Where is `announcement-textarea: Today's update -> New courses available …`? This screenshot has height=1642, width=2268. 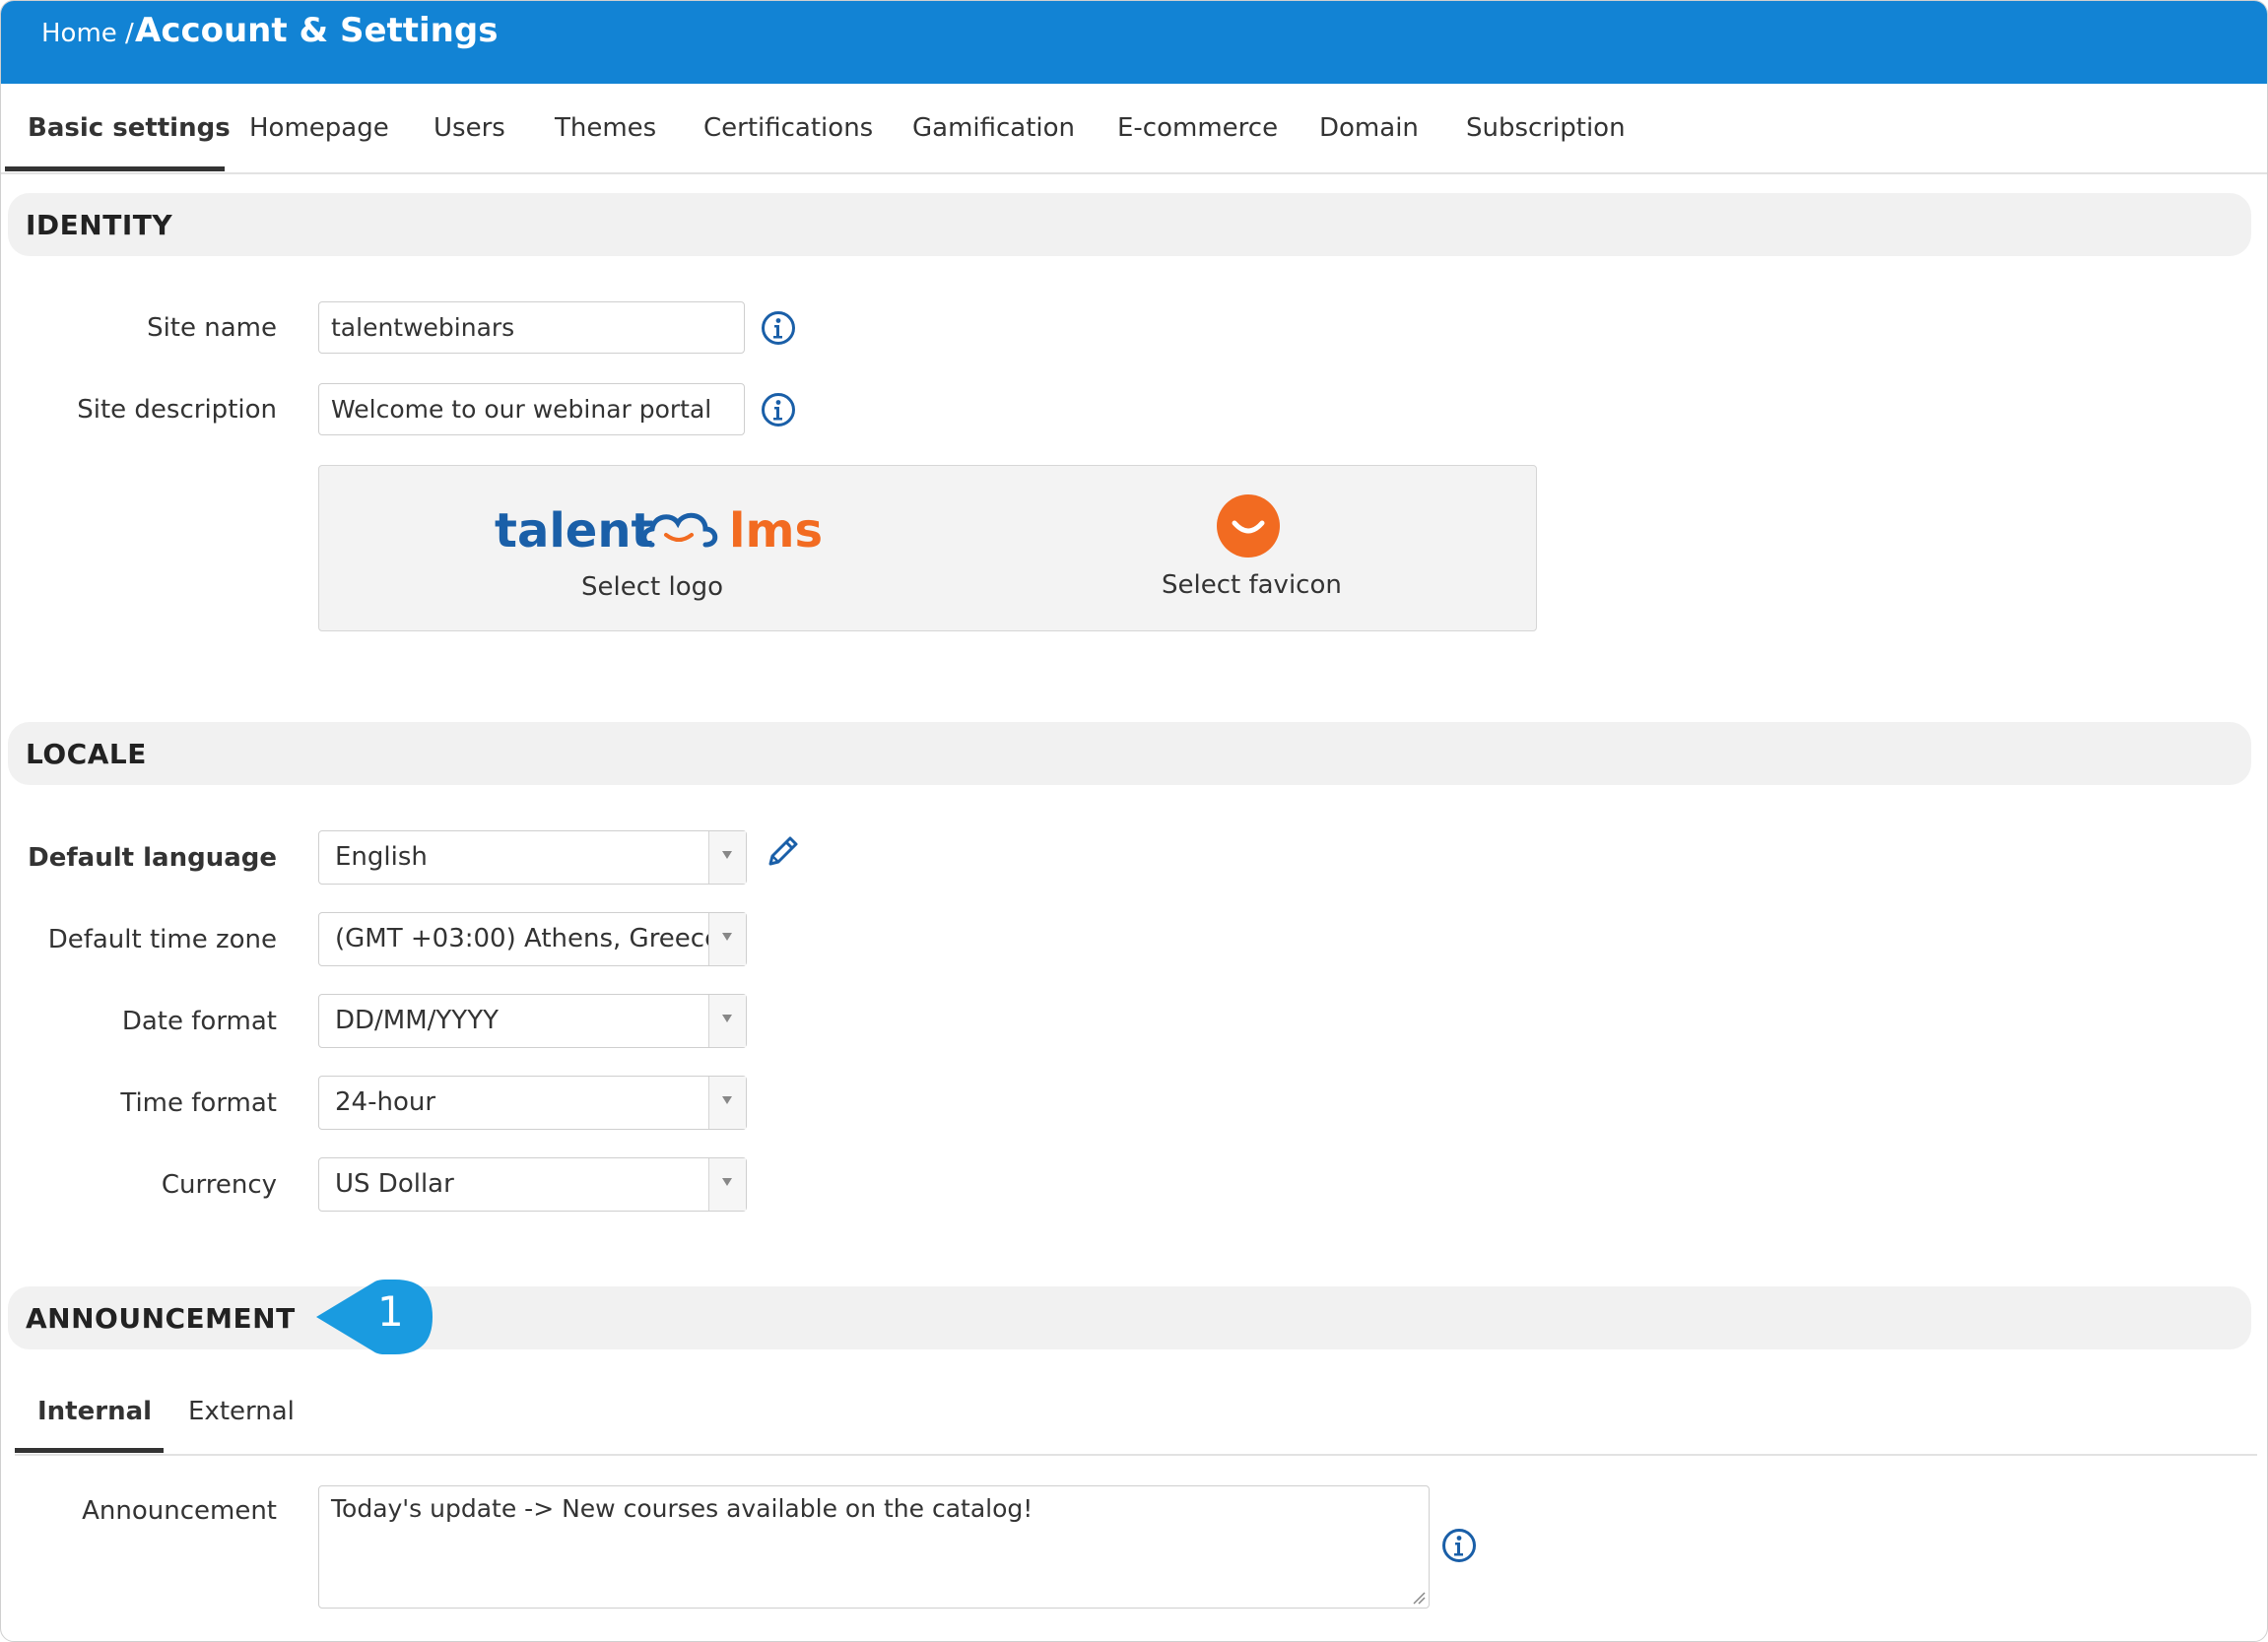 announcement-textarea: Today's update -> New courses available … is located at coordinates (874, 1547).